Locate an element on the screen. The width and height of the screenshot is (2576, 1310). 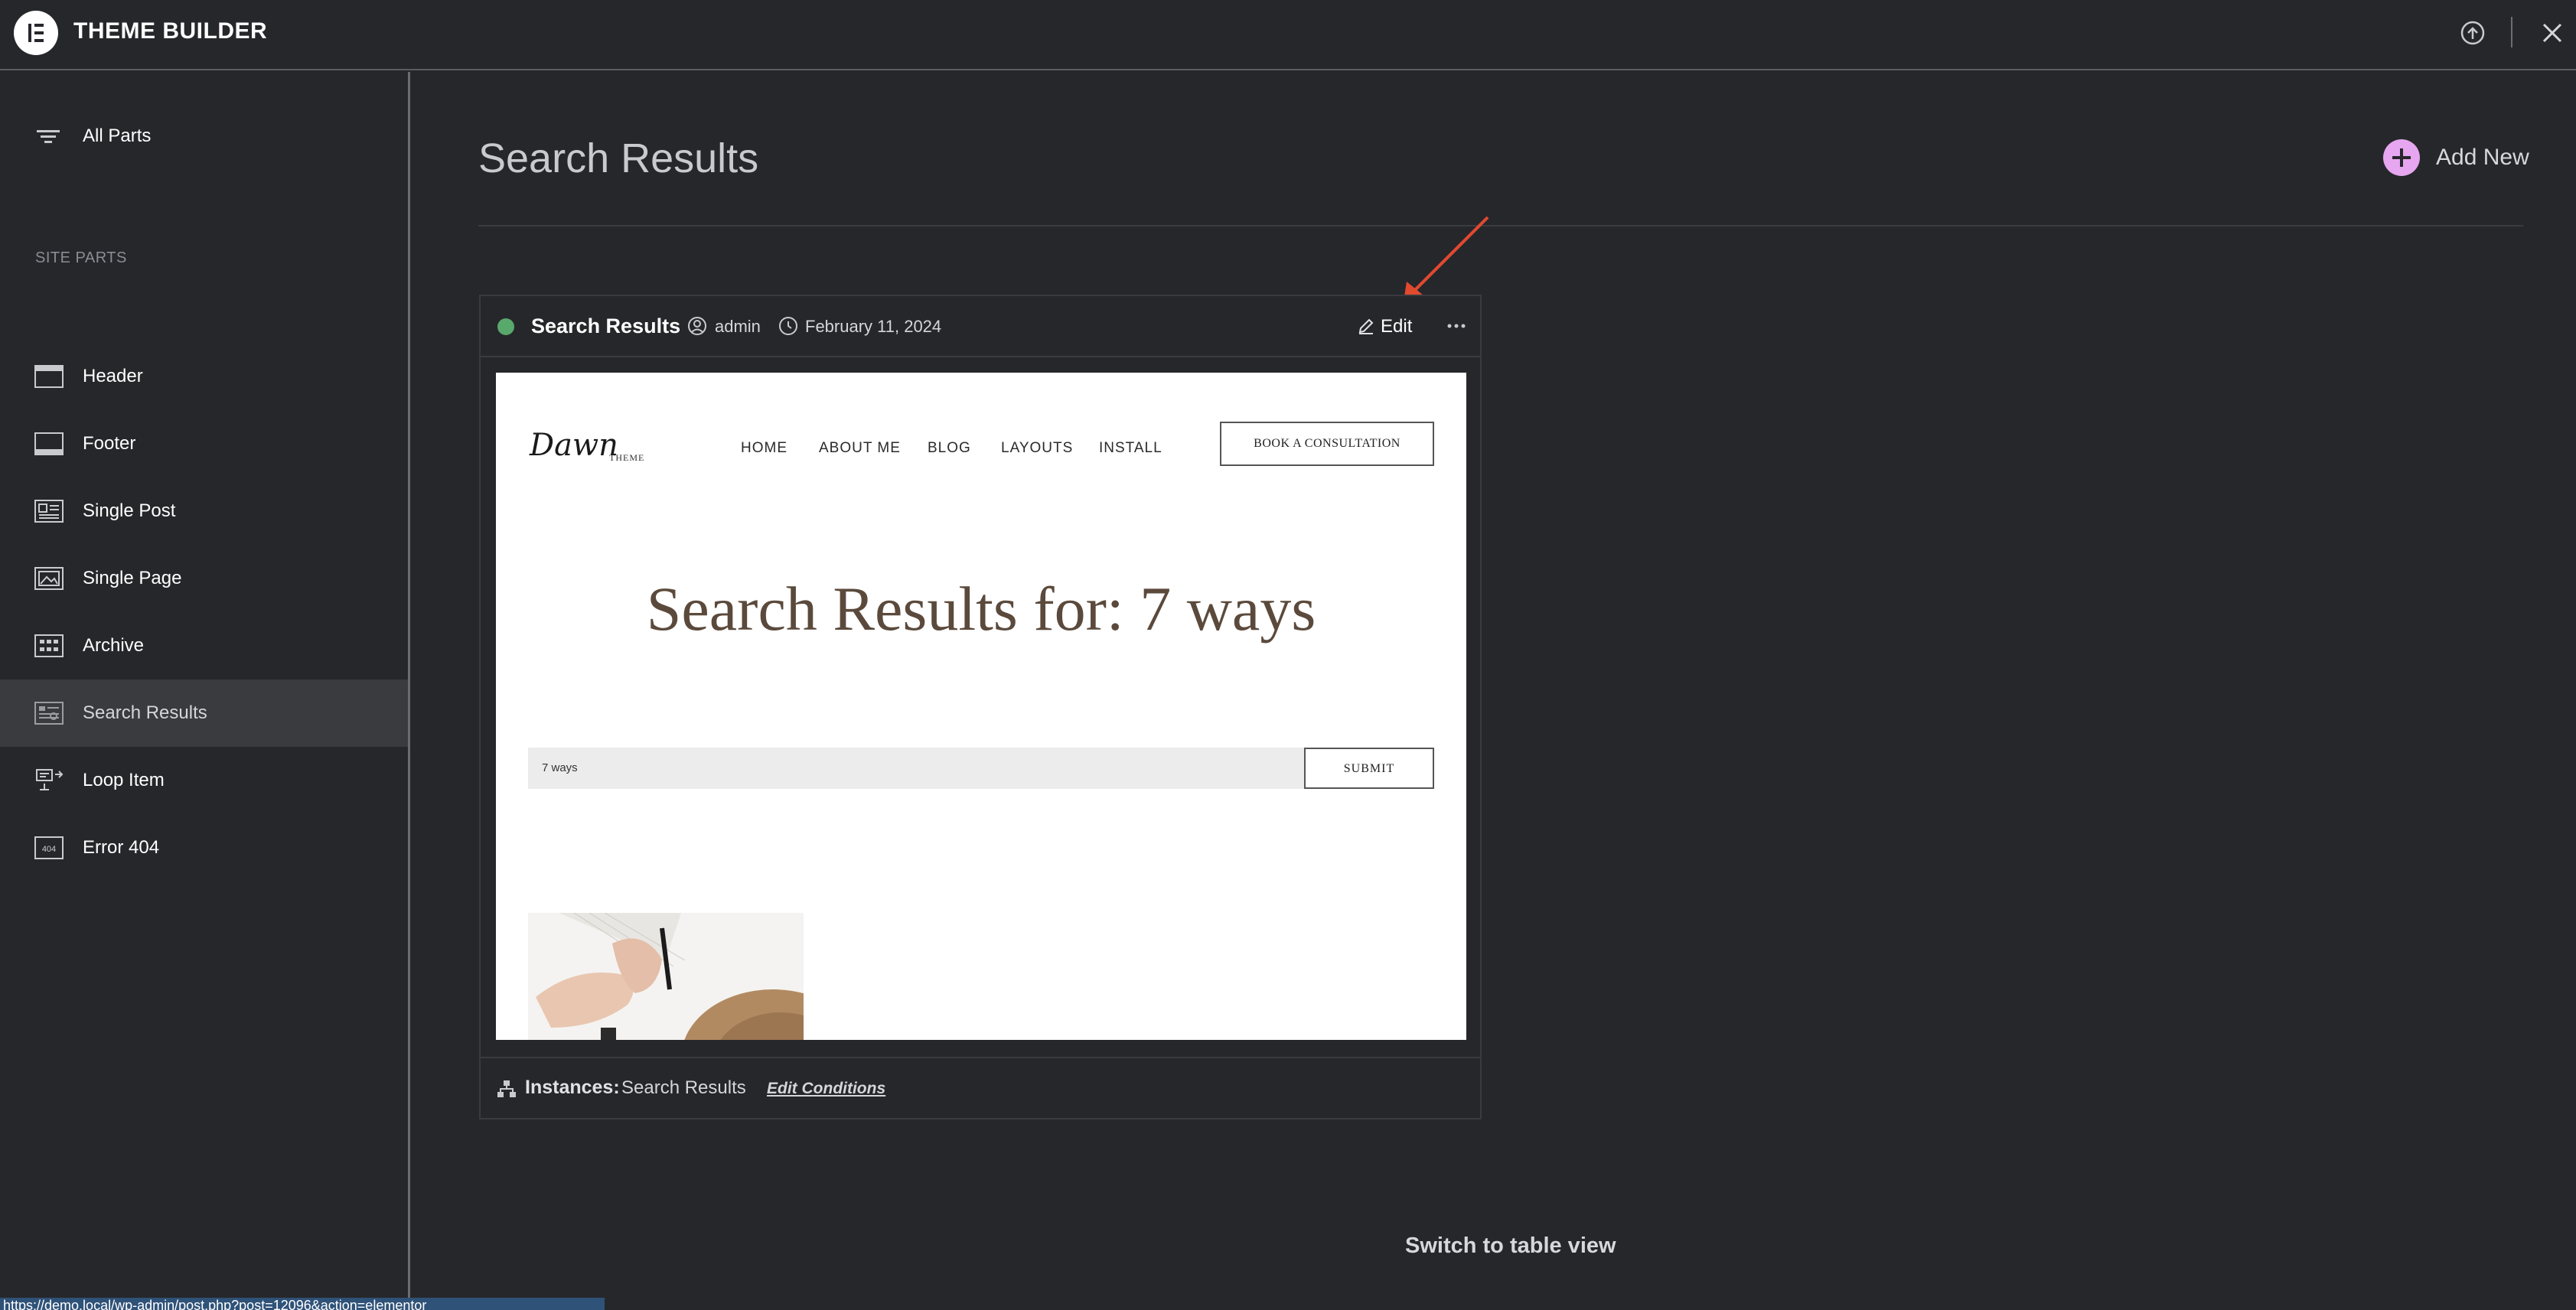
preview-submit-label: SUBMIT is located at coordinates (1369, 768).